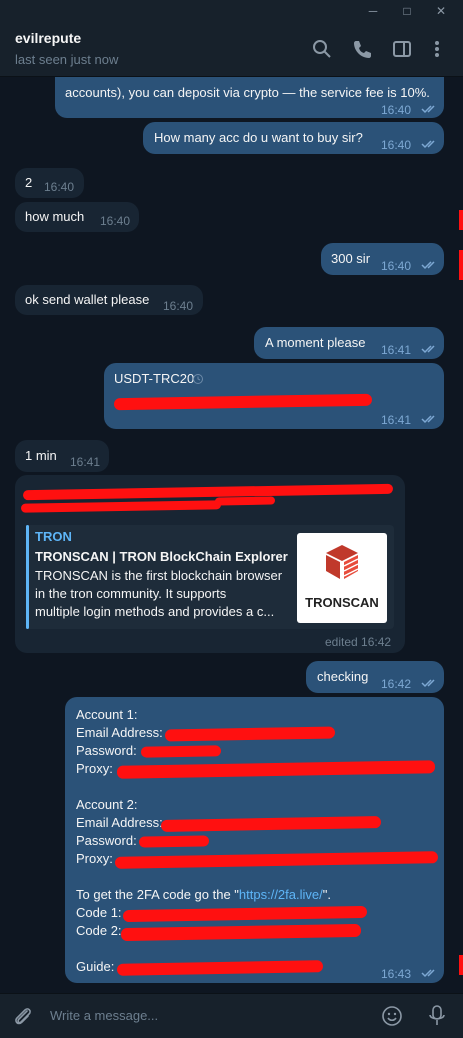  I want to click on twofa-link: https://2fa.live/, so click(281, 894).